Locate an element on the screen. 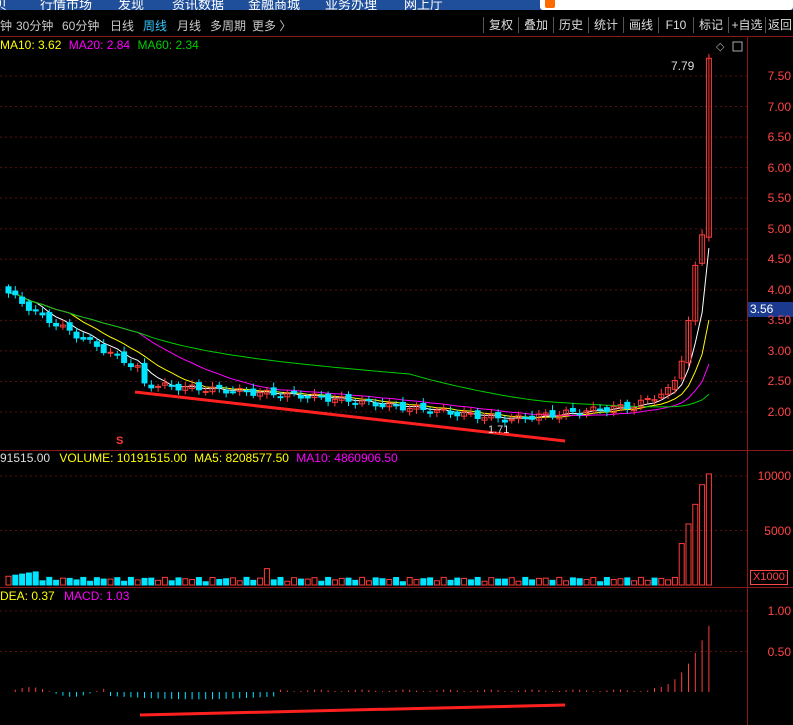  volume-tick-label: 5000 is located at coordinates (777, 530).